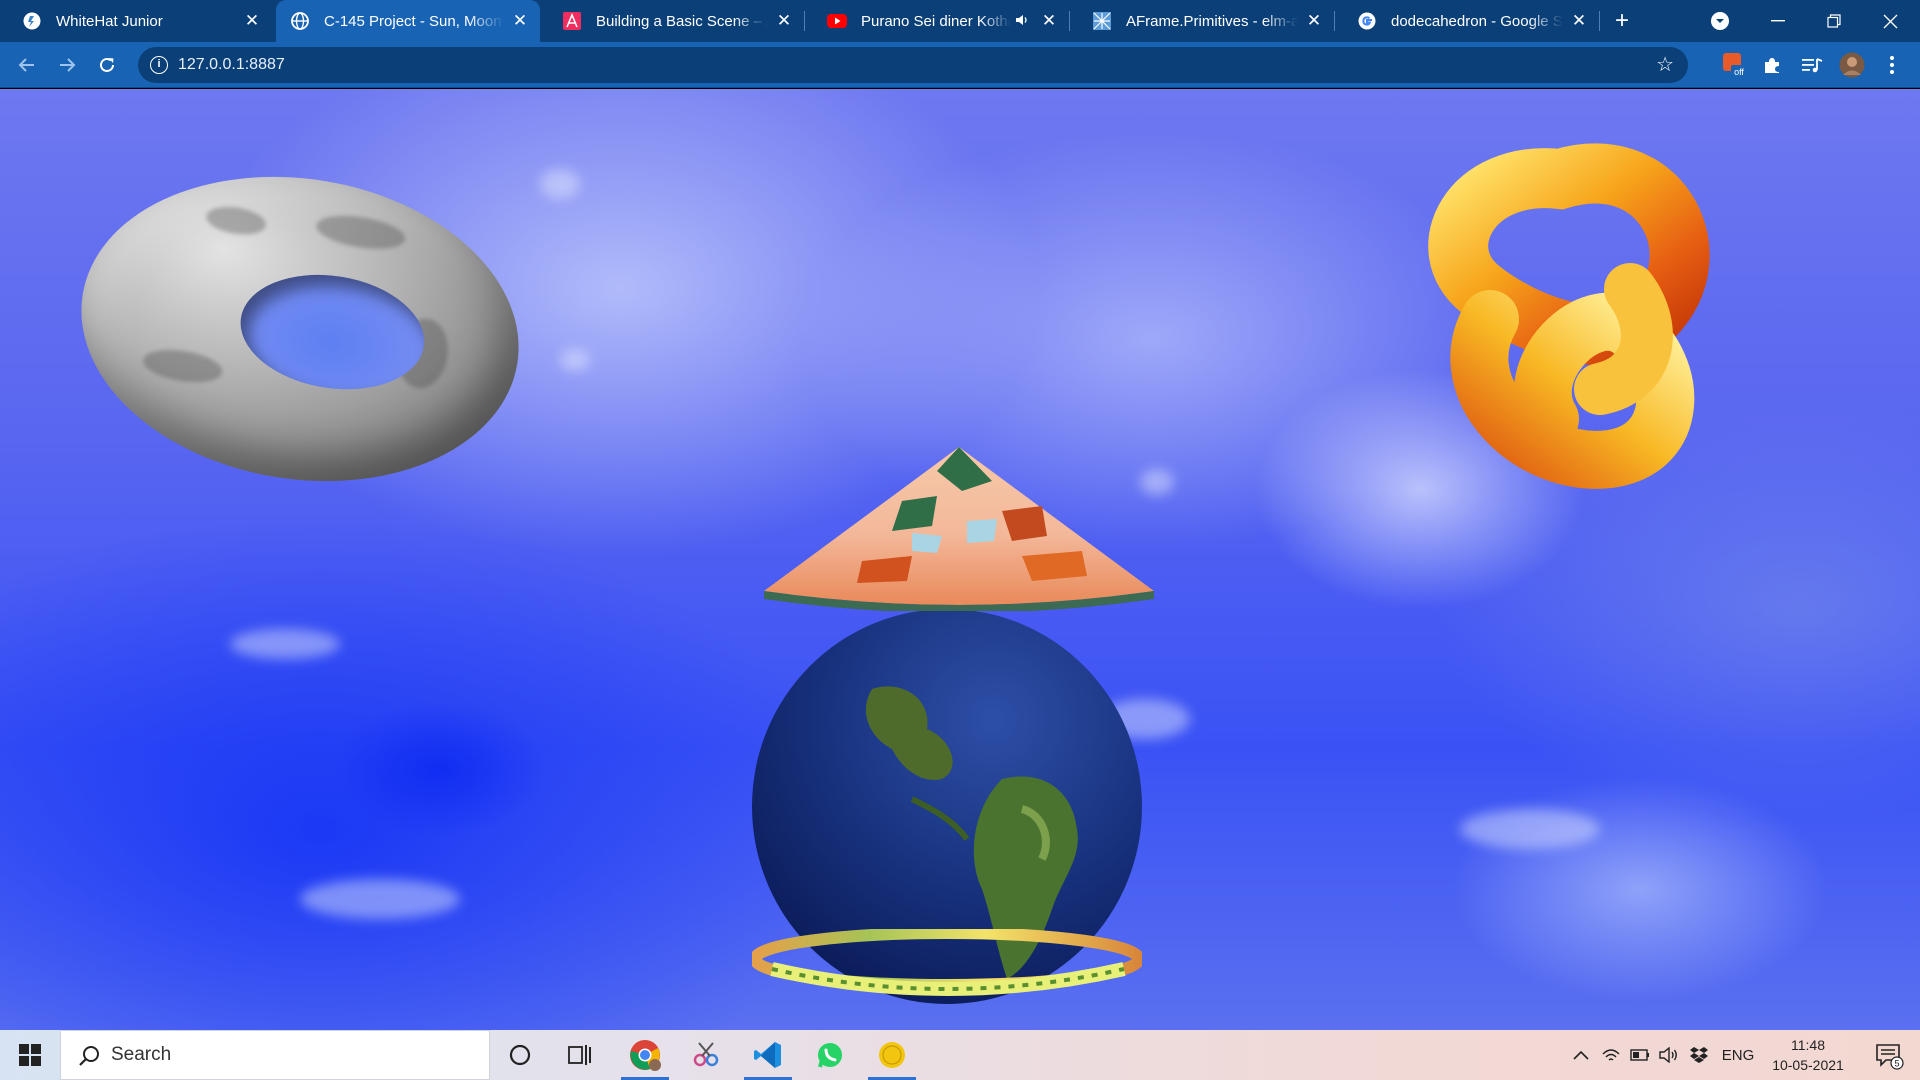  I want to click on tab-title: WhiteHat Junior, so click(109, 21).